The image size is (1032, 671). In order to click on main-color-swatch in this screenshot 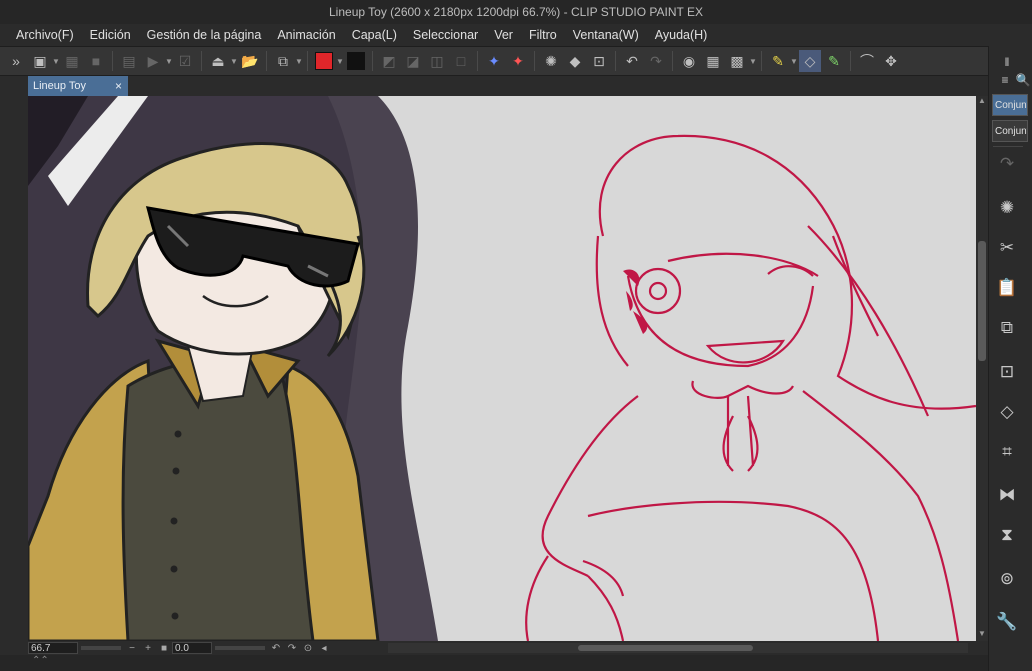, I will do `click(324, 61)`.